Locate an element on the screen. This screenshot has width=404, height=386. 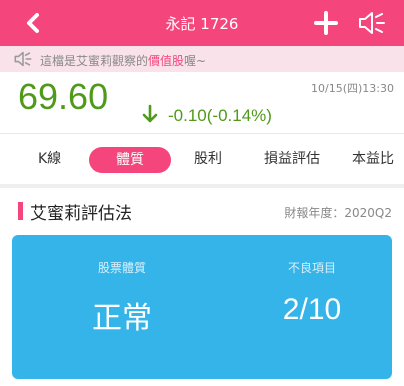
down-arrow-icon is located at coordinates (150, 114).